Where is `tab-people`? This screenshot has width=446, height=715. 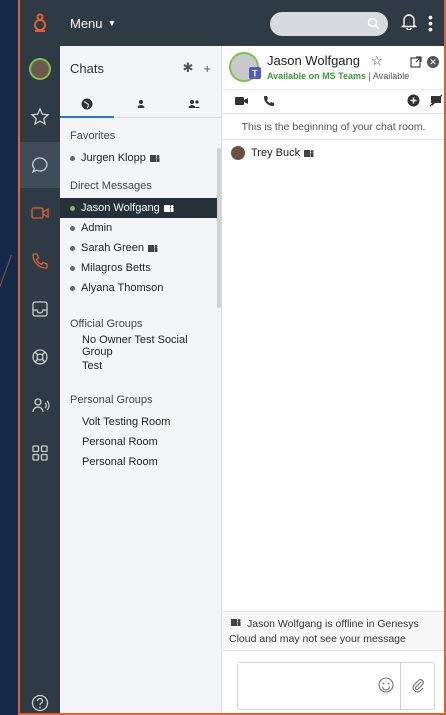 tab-people is located at coordinates (141, 103).